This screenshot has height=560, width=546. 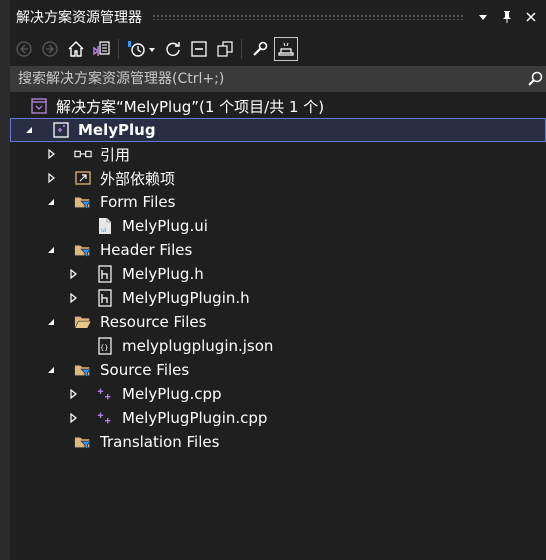 I want to click on tree-item-project: MelyPlug, so click(x=278, y=130).